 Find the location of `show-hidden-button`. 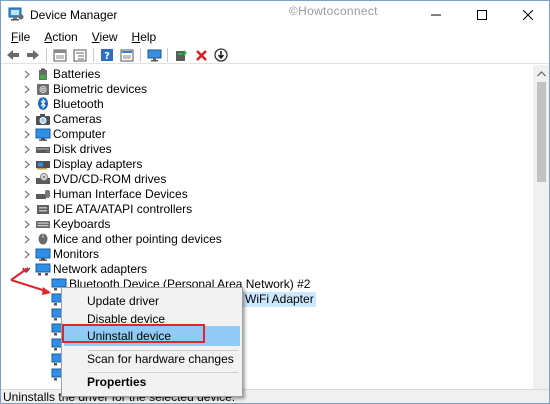

show-hidden-button is located at coordinates (127, 55).